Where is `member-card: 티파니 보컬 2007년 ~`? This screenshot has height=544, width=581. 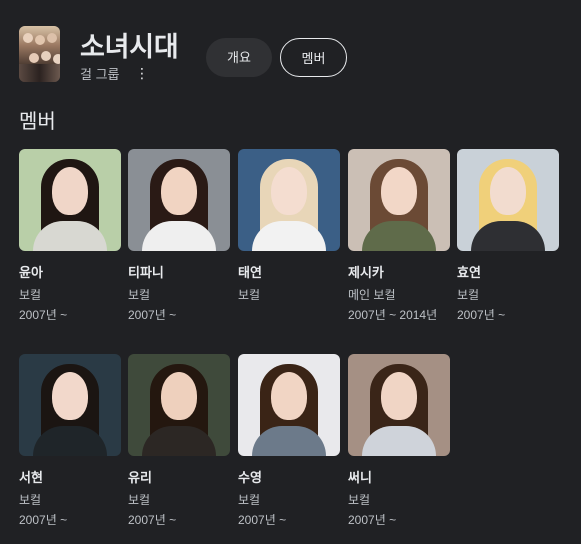 member-card: 티파니 보컬 2007년 ~ is located at coordinates (179, 244).